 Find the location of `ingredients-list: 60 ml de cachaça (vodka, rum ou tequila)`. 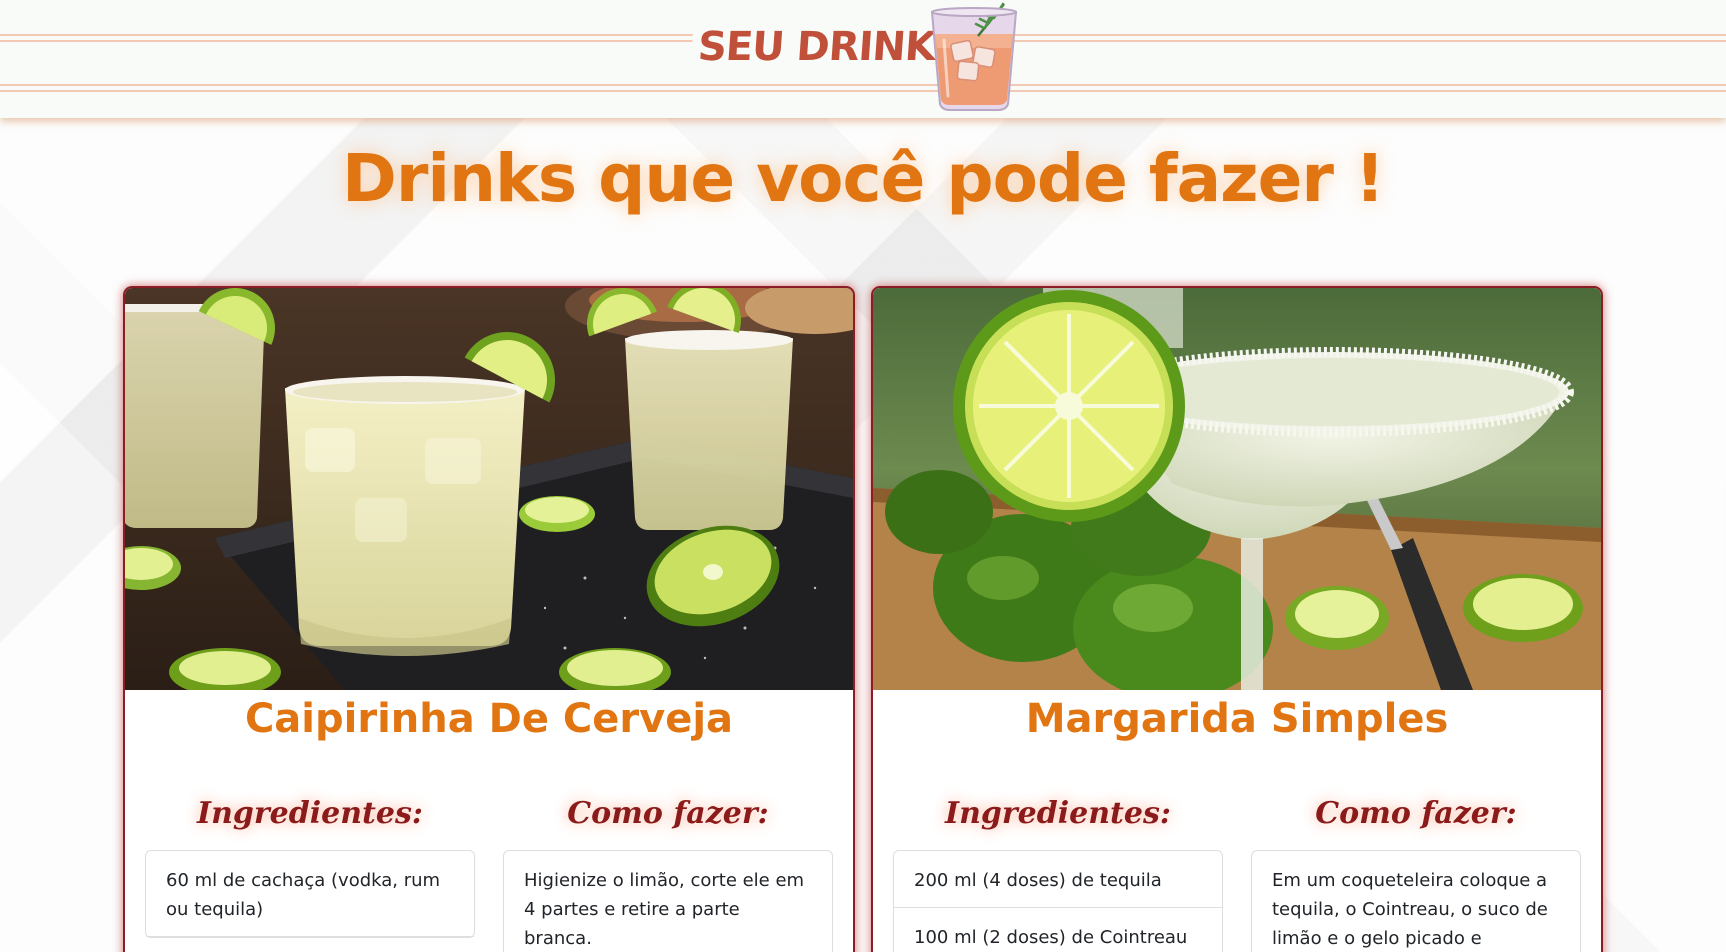

ingredients-list: 60 ml de cachaça (vodka, rum ou tequila) is located at coordinates (310, 894).